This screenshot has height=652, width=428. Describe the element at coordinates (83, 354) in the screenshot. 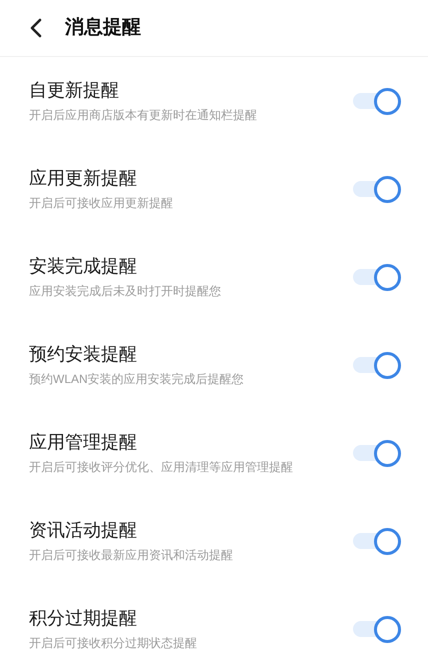

I see `setting-title: 预约安装提醒` at that location.